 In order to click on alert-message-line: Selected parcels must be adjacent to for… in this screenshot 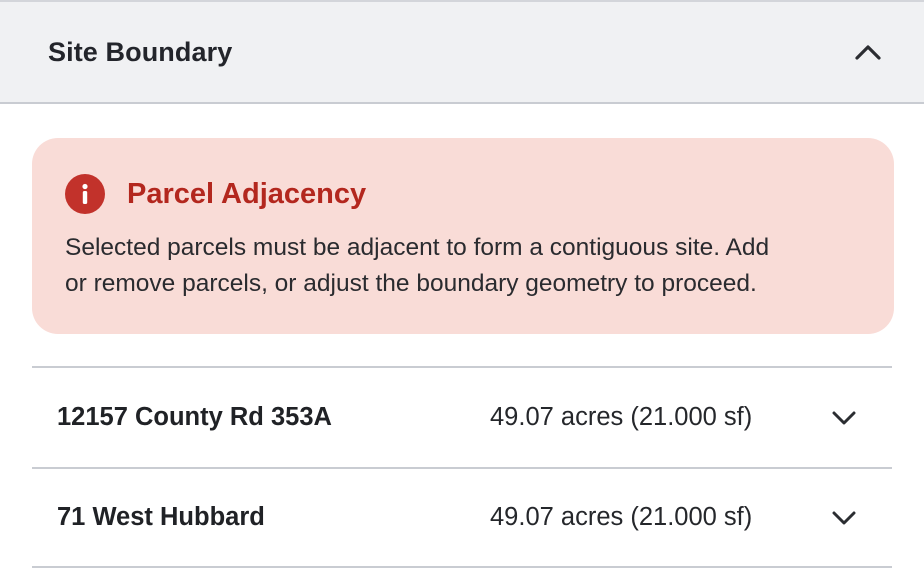, I will do `click(417, 247)`.